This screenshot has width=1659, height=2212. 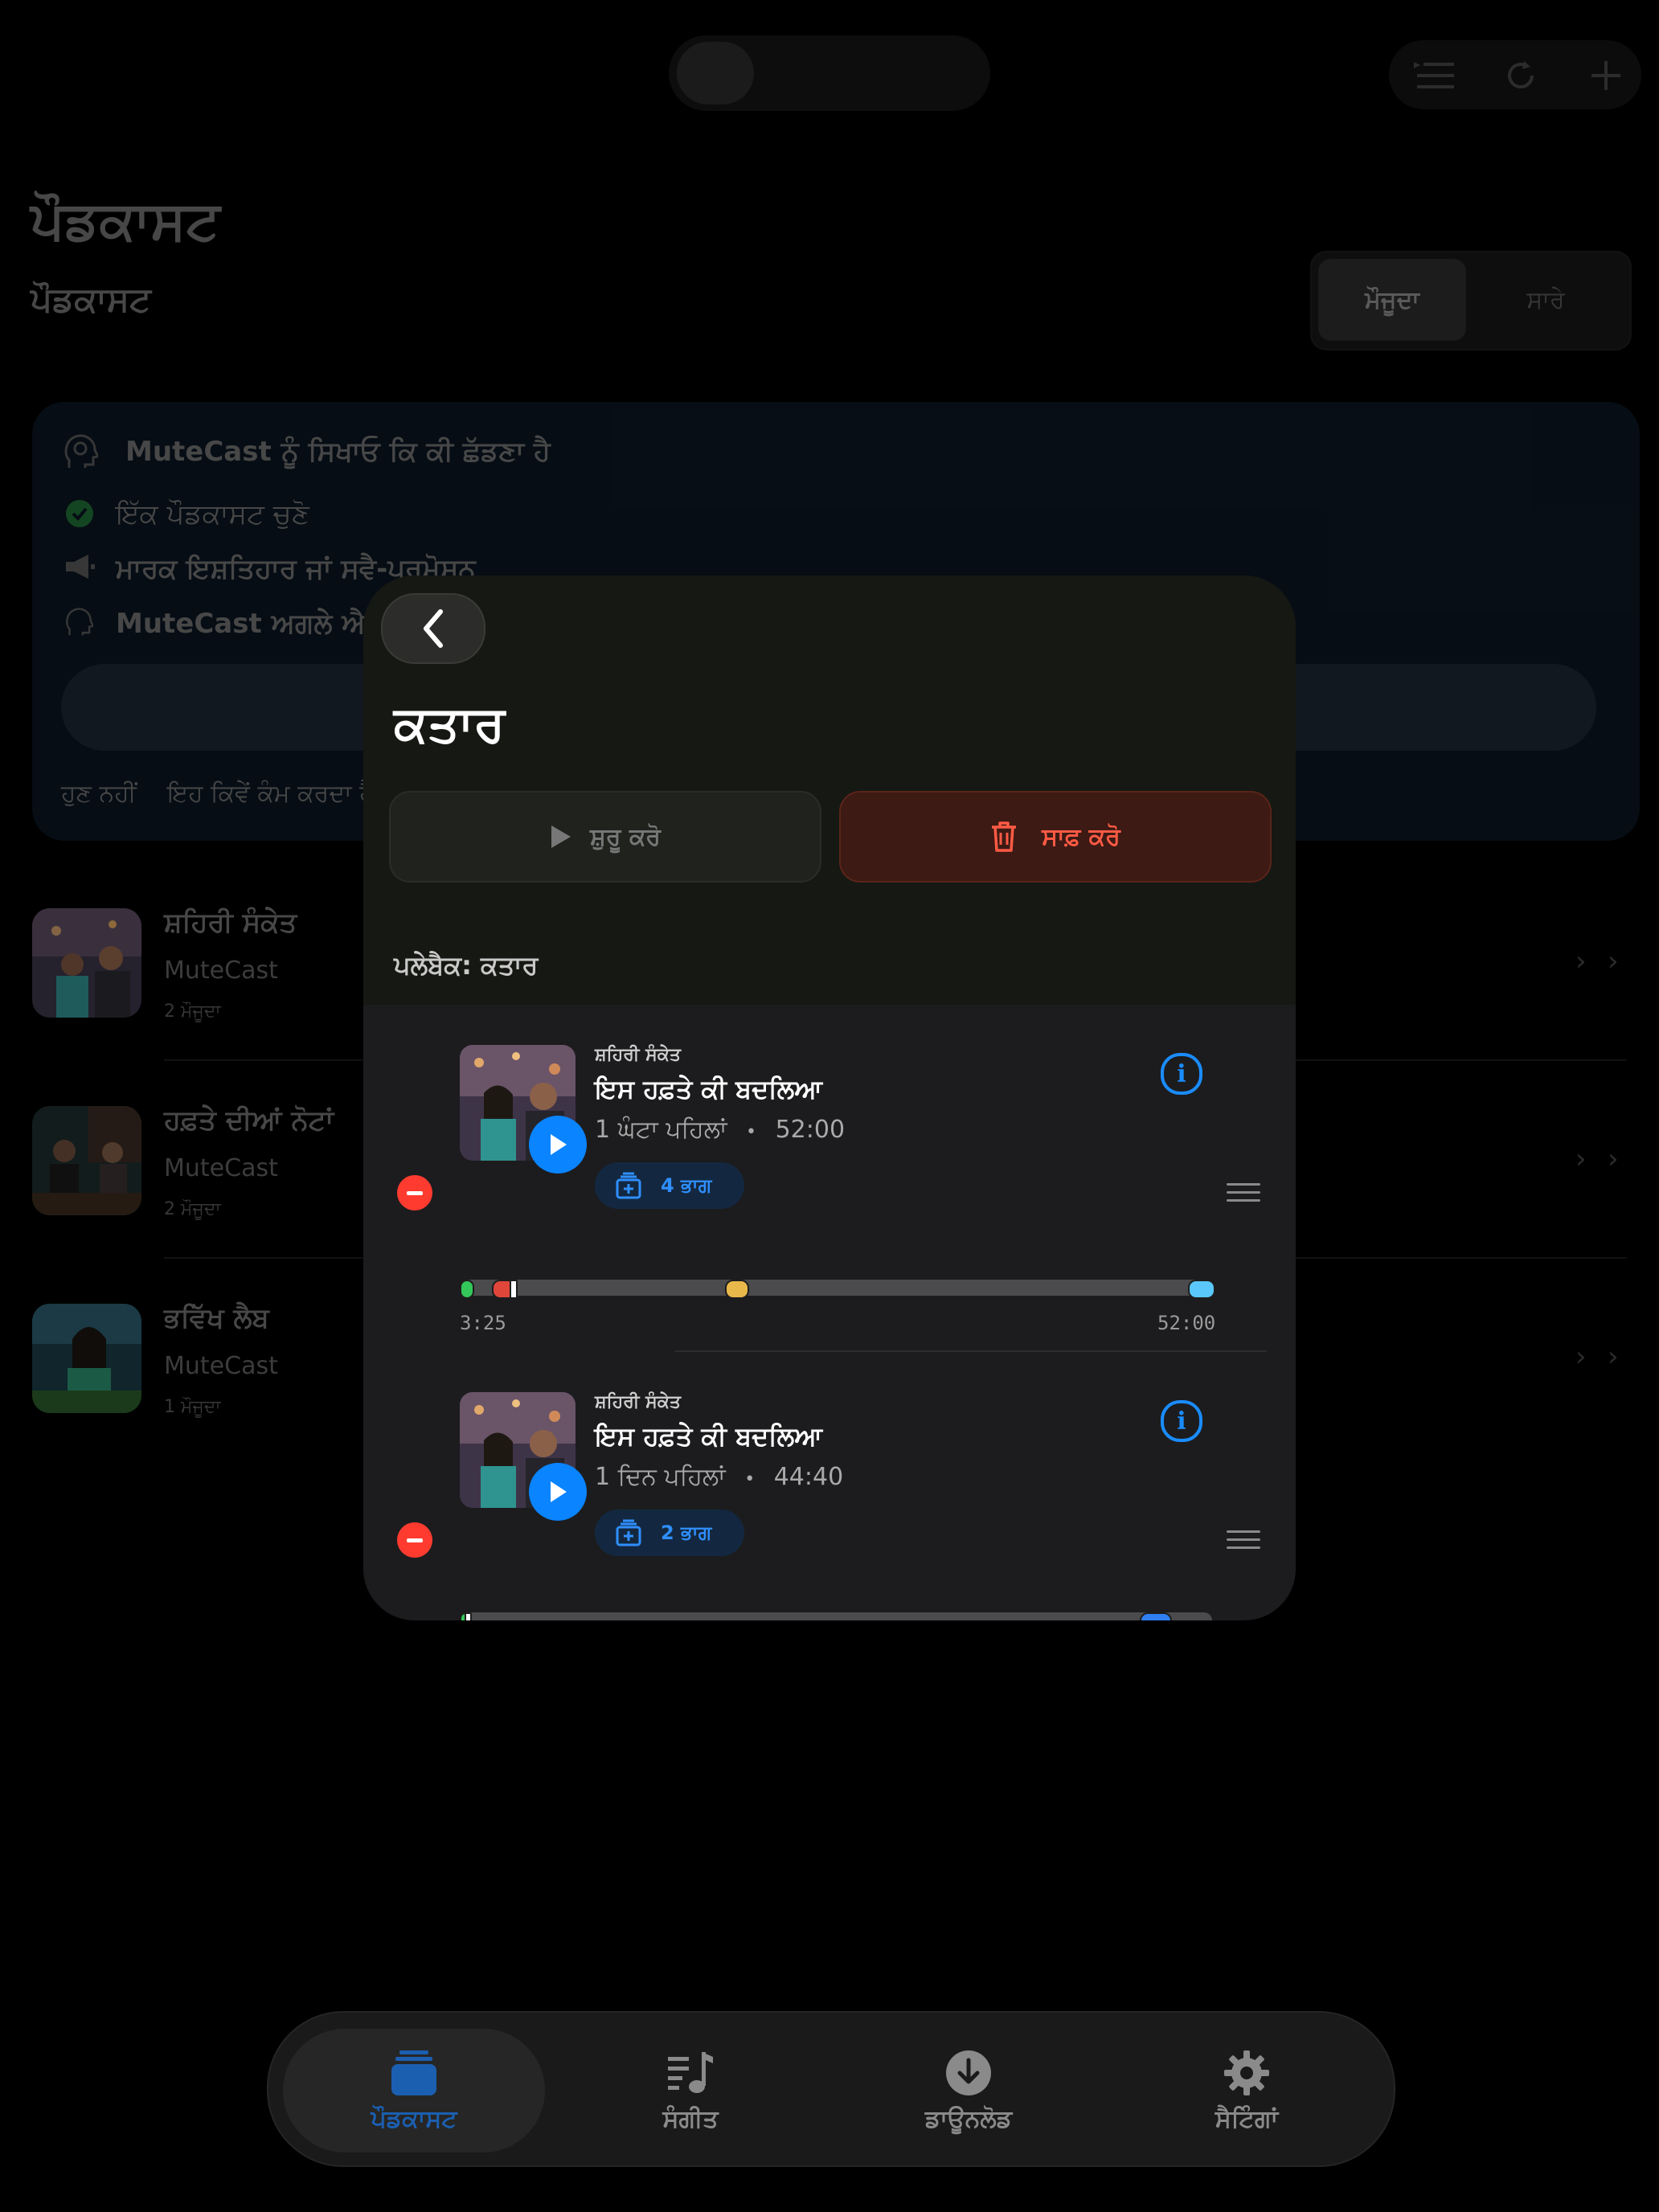 What do you see at coordinates (450, 723) in the screenshot?
I see `queue-title: ਕਤਾਰ` at bounding box center [450, 723].